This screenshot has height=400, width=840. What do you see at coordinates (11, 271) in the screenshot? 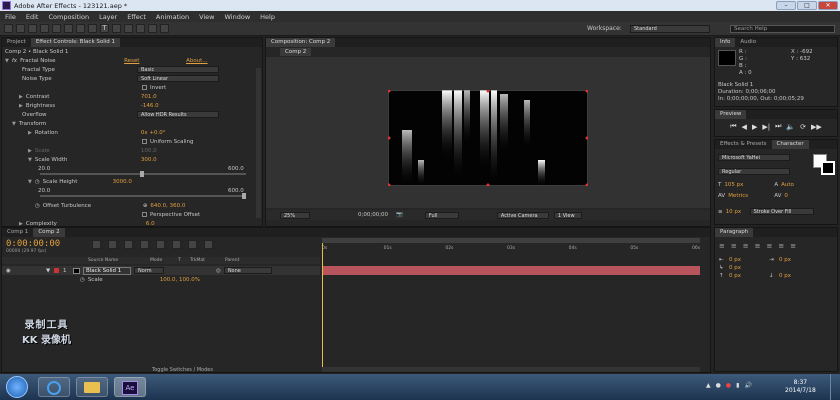
I see `visibility-eye-icon: ◉` at bounding box center [11, 271].